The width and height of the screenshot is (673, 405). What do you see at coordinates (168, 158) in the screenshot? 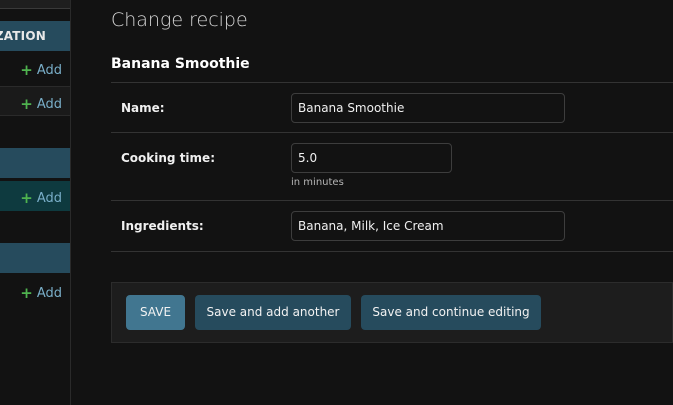
I see `cooking-time-label: Cooking time:` at bounding box center [168, 158].